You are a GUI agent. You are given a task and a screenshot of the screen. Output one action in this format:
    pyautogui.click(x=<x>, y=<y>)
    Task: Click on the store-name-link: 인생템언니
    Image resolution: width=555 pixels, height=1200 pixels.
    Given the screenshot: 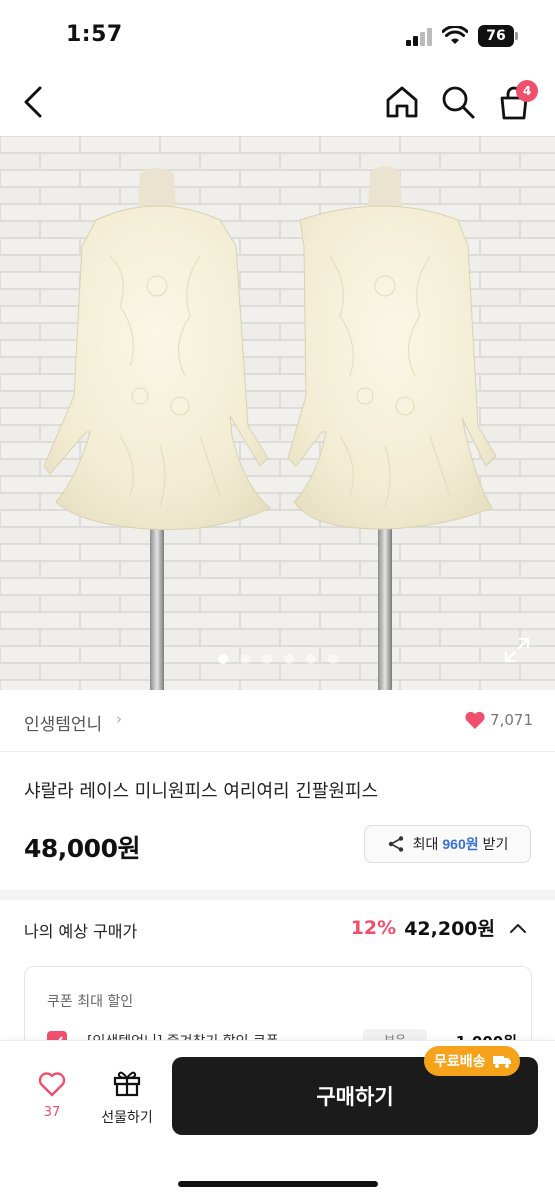 What is the action you would take?
    pyautogui.click(x=63, y=722)
    